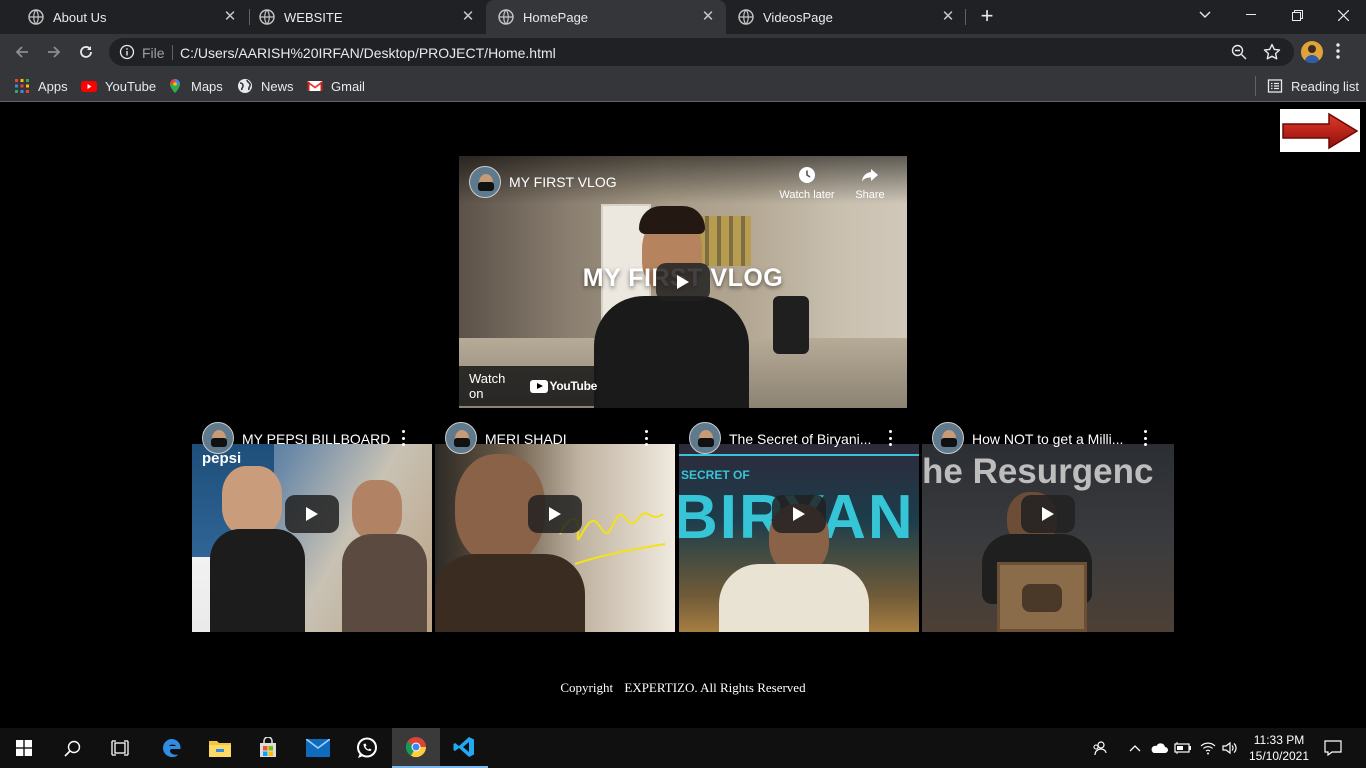 The height and width of the screenshot is (768, 1366). I want to click on people-icon, so click(1100, 748).